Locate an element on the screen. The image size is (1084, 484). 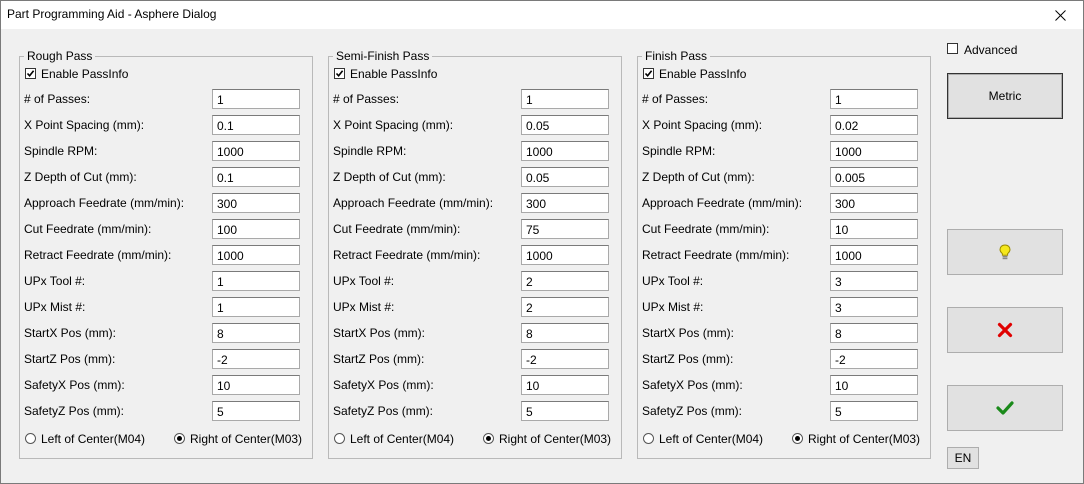
rough-z-depth-of-cut-label: Z Depth of Cut (mm): is located at coordinates (80, 177).